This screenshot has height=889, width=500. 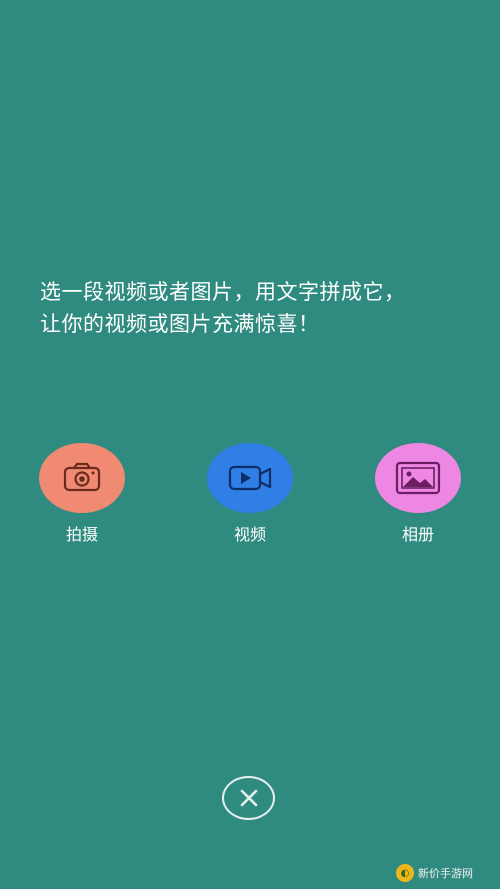 I want to click on close-icon, so click(x=248, y=798).